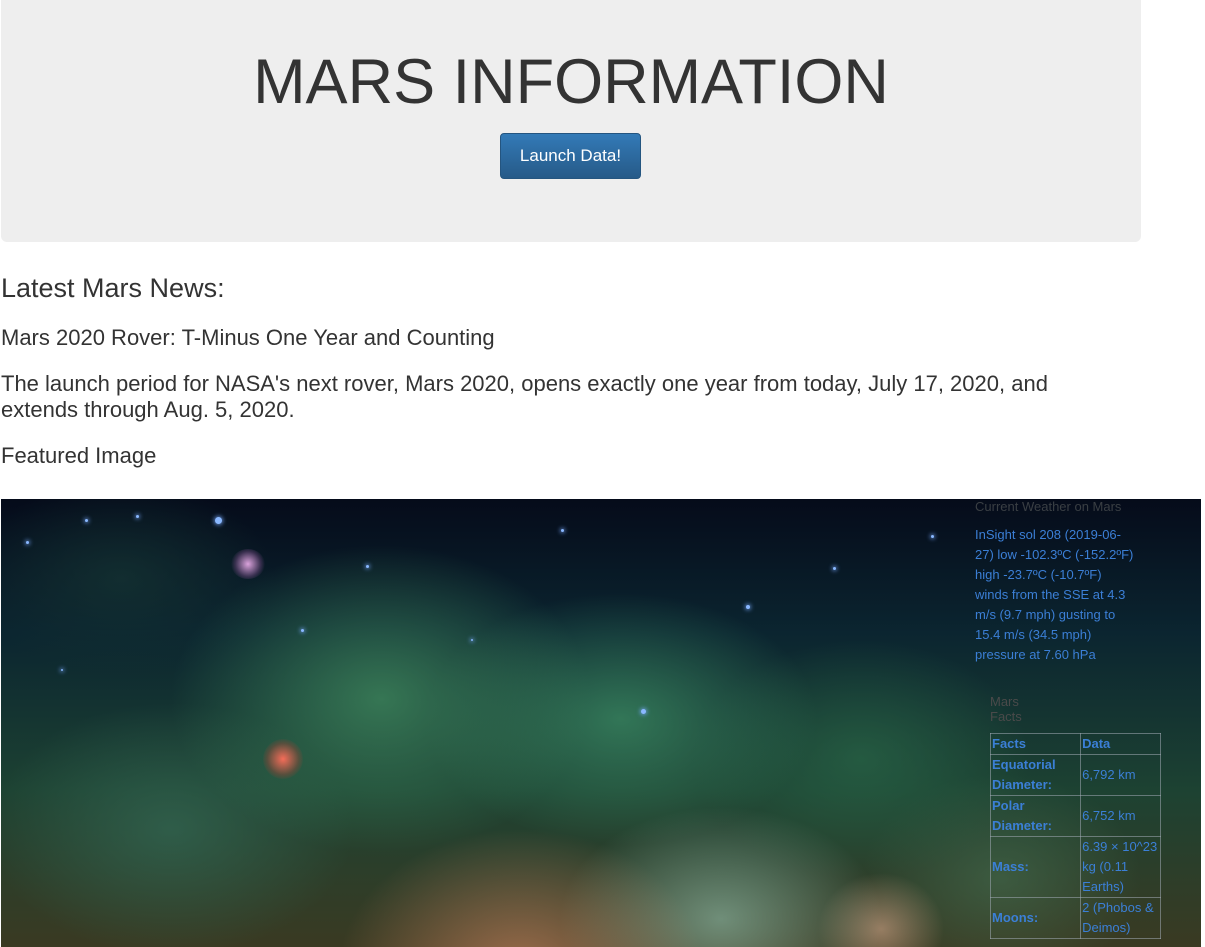  I want to click on table-header-row: Facts Data, so click(1075, 744).